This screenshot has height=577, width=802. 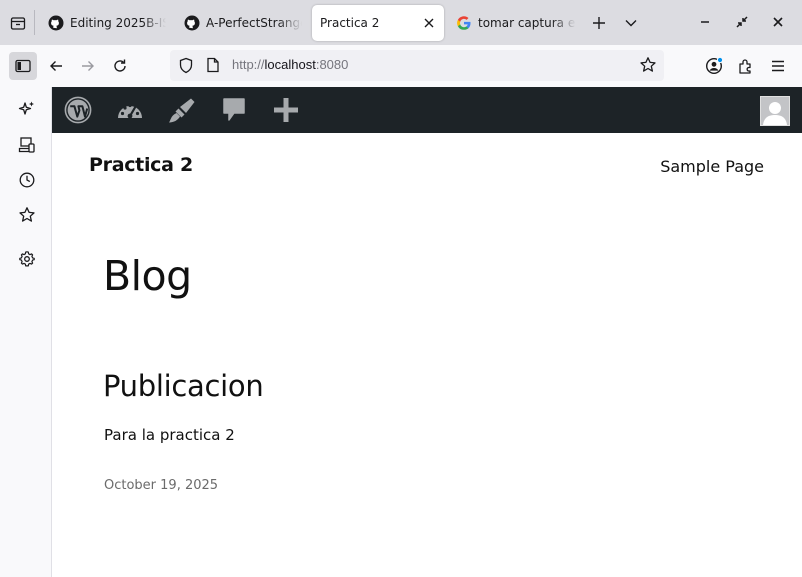 I want to click on bookmark-star-icon, so click(x=648, y=67).